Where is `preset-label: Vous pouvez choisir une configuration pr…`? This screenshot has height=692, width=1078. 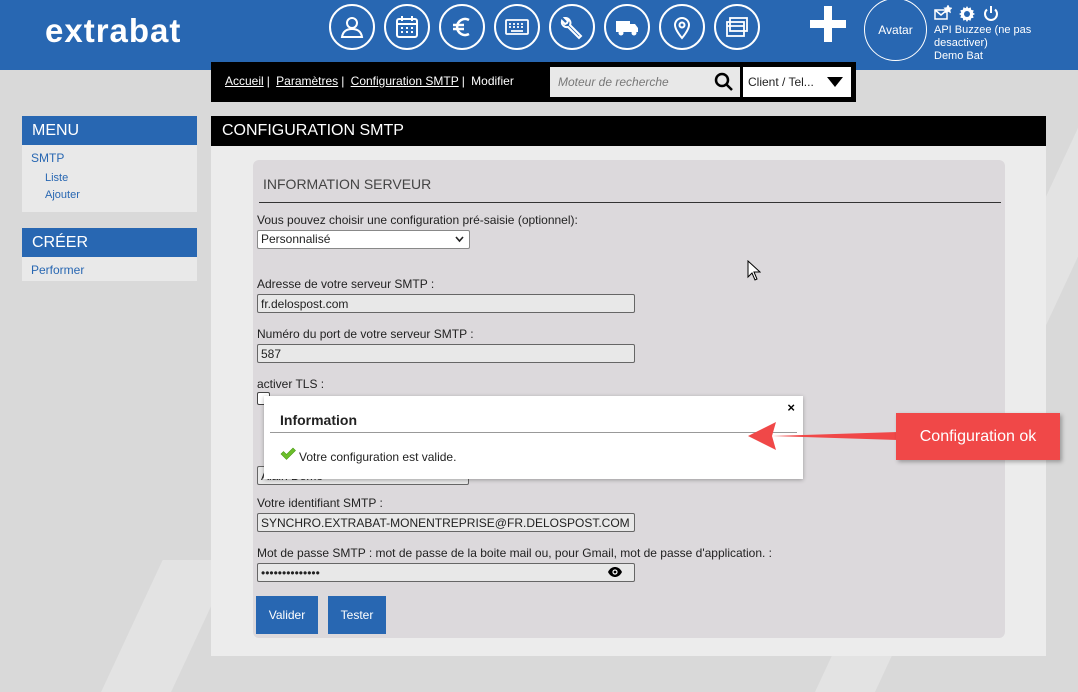 preset-label: Vous pouvez choisir une configuration pr… is located at coordinates (417, 220).